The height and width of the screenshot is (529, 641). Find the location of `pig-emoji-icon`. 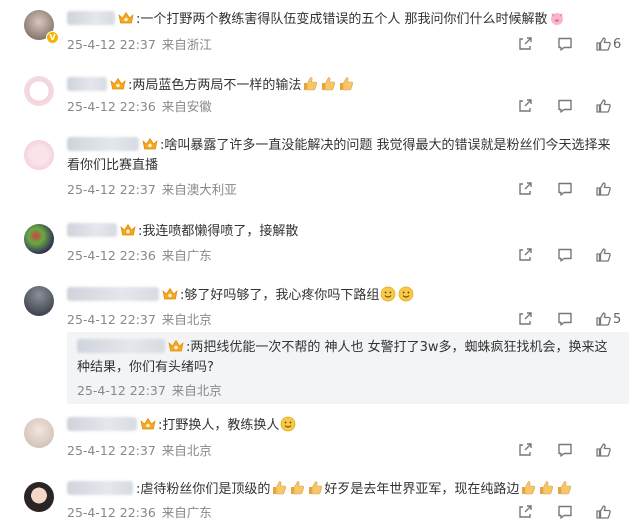

pig-emoji-icon is located at coordinates (557, 18).